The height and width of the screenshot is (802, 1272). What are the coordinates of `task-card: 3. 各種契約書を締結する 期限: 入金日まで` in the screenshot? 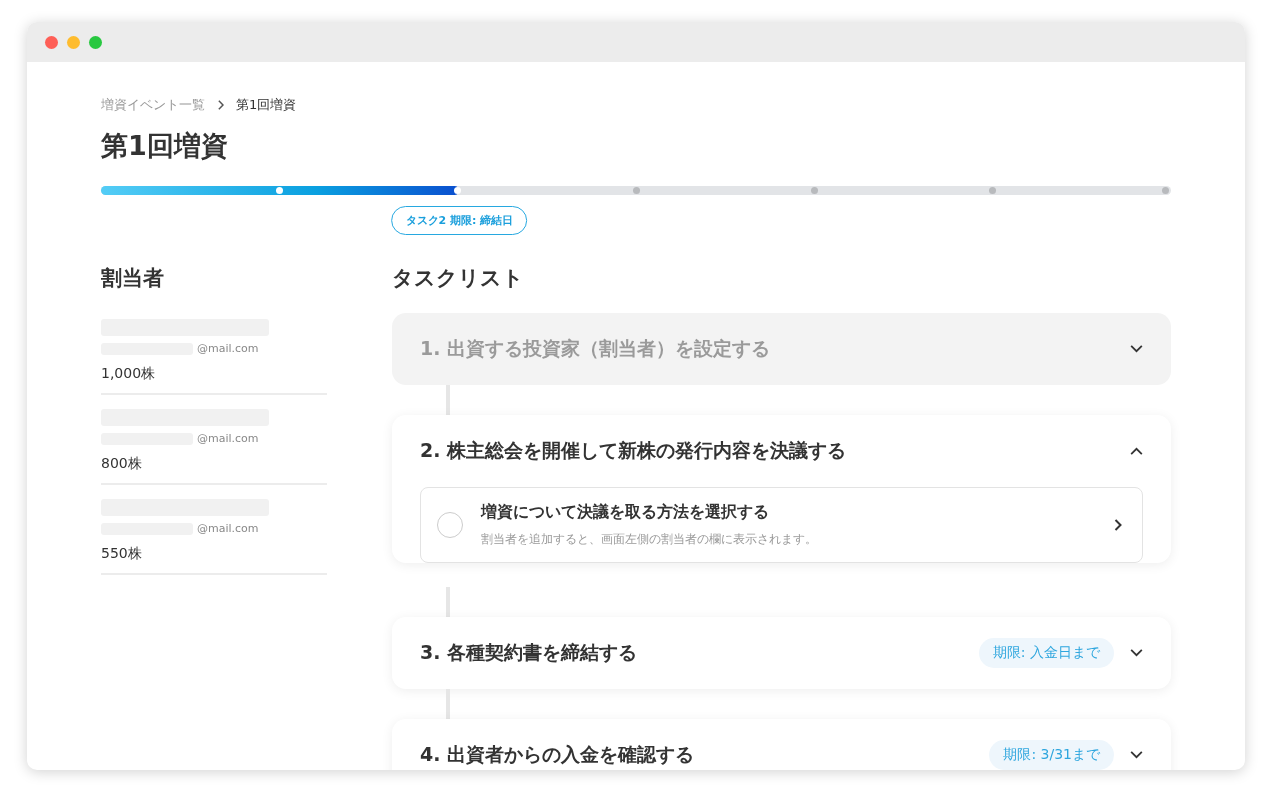 It's located at (781, 653).